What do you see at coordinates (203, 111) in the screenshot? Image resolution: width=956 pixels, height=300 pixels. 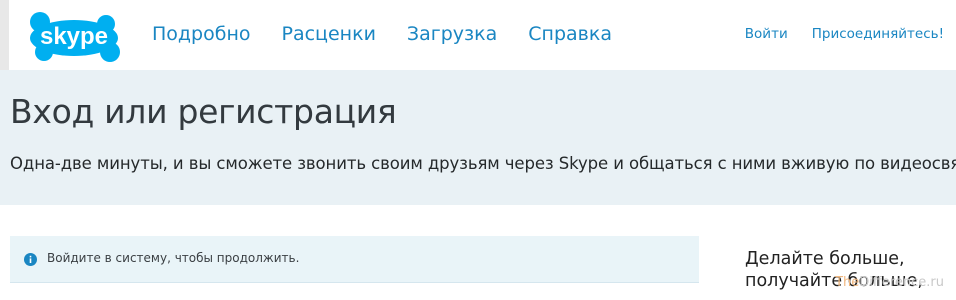 I see `page-title: Вход или регистрация` at bounding box center [203, 111].